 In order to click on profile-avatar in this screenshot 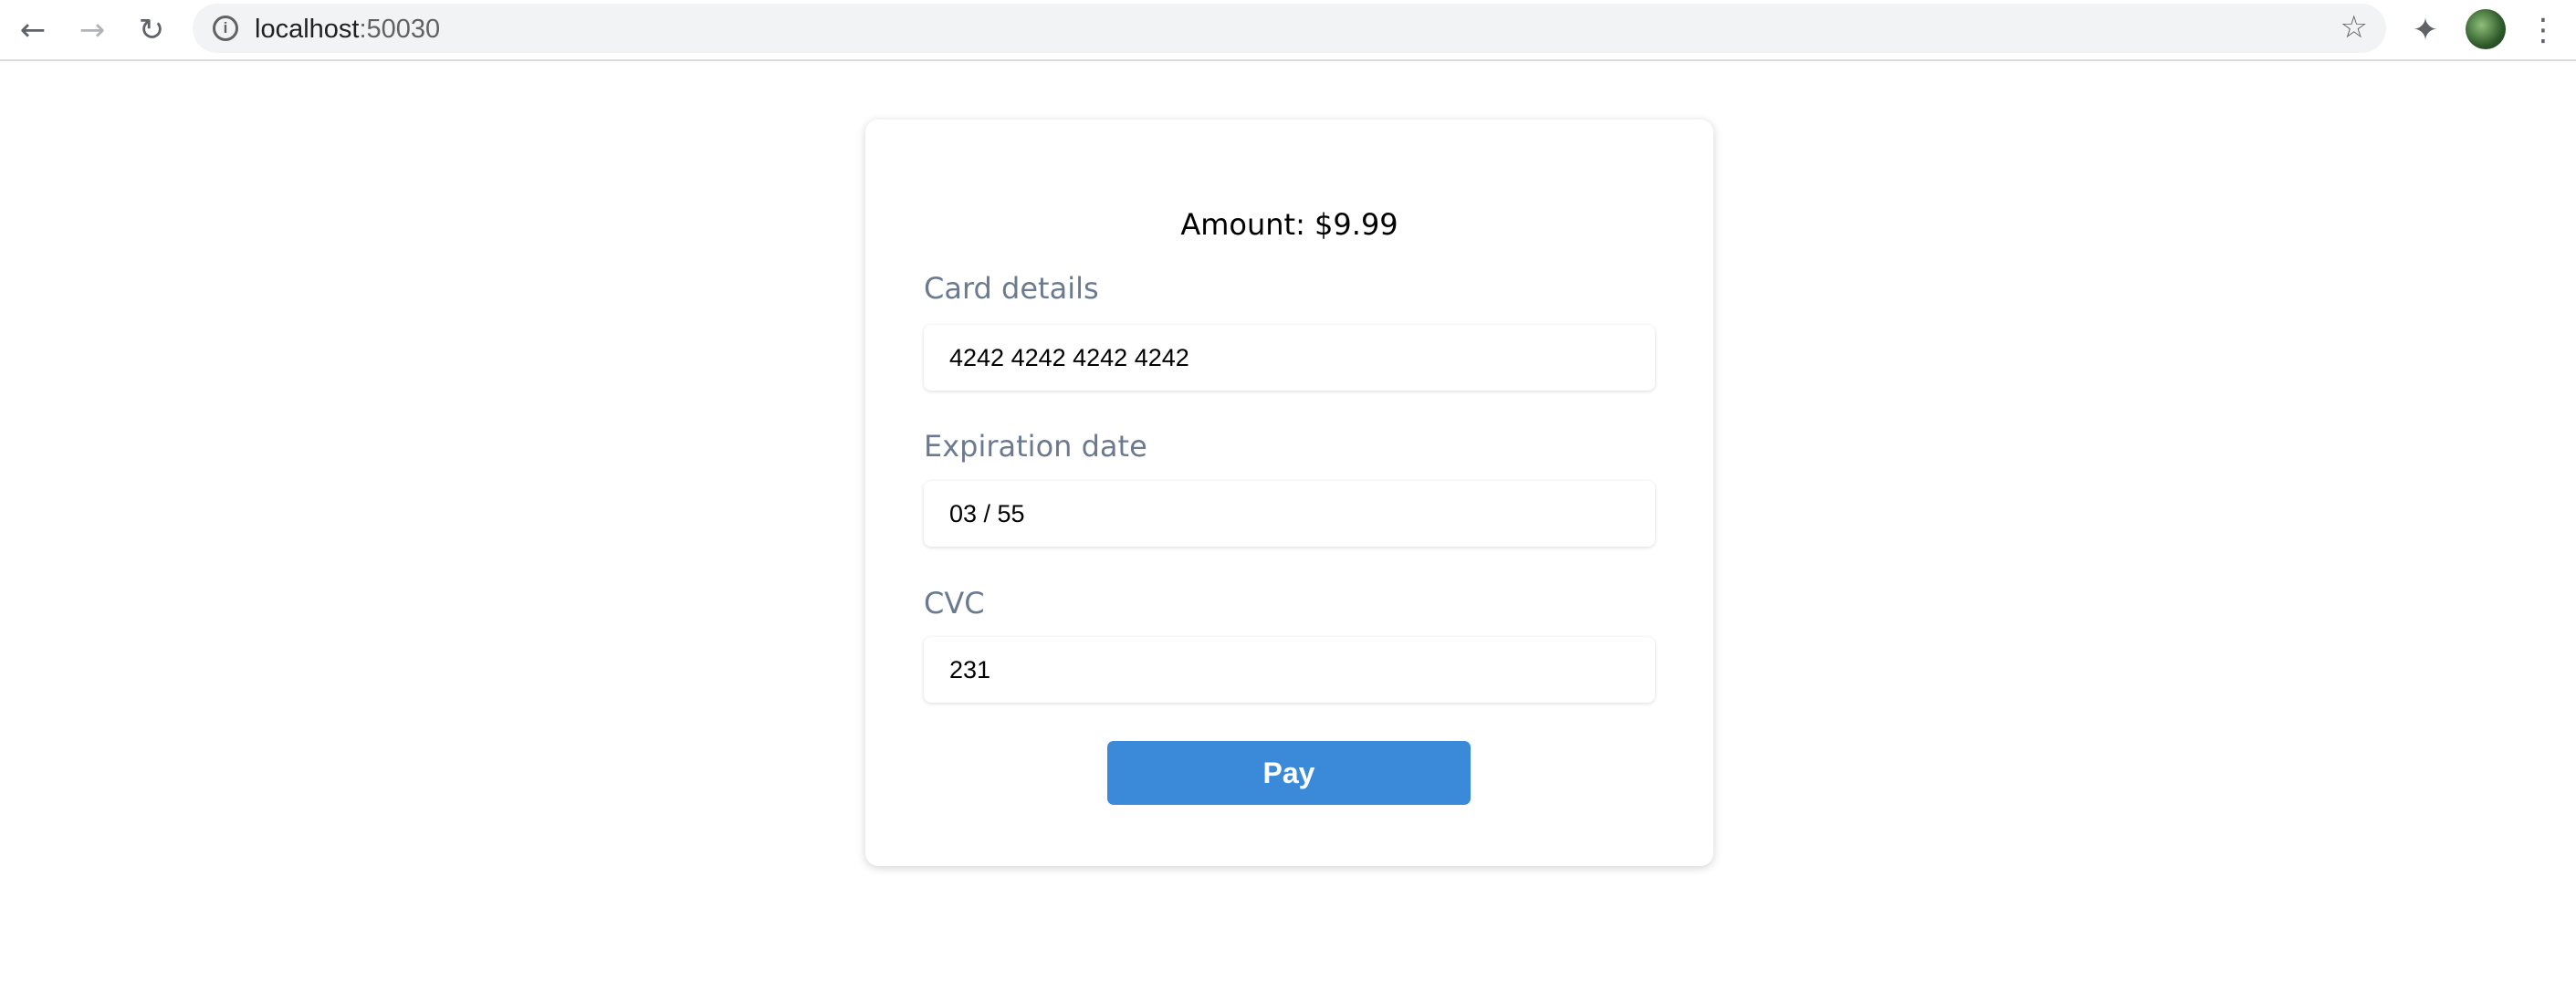, I will do `click(2486, 29)`.